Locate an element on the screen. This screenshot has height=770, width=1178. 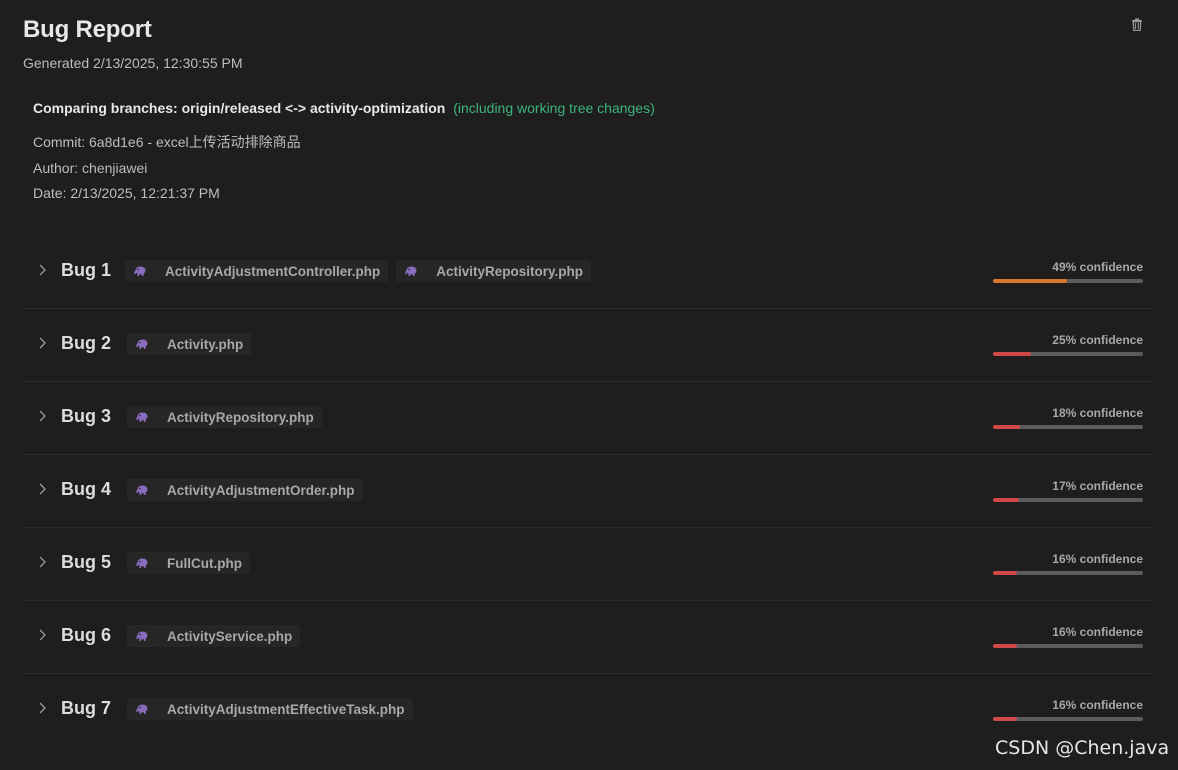
file-chips: ActivityService.php is located at coordinates (214, 636).